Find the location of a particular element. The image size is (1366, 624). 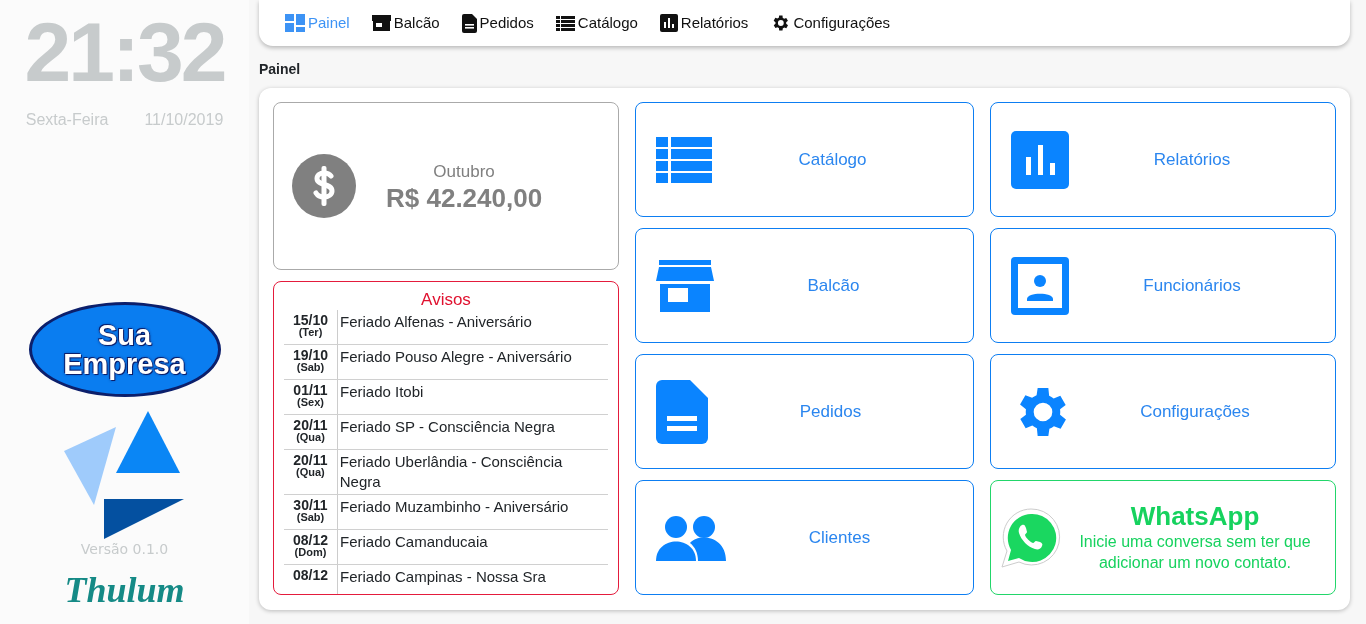

whatsapp-title: WhatsApp is located at coordinates (1195, 517).